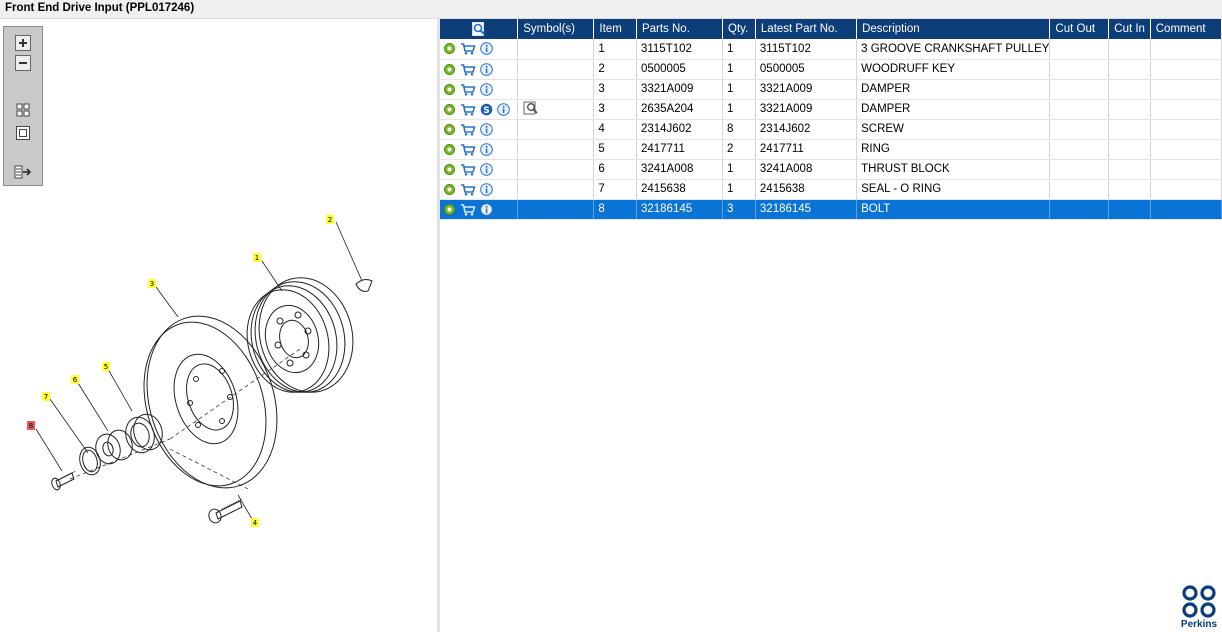 The image size is (1222, 632). I want to click on cell-description: SCREW, so click(953, 129).